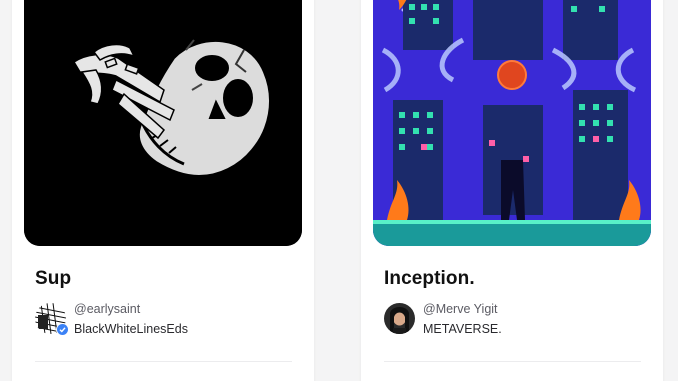 This screenshot has height=381, width=678. I want to click on collection-name: BlackWhiteLinesEds, so click(131, 329).